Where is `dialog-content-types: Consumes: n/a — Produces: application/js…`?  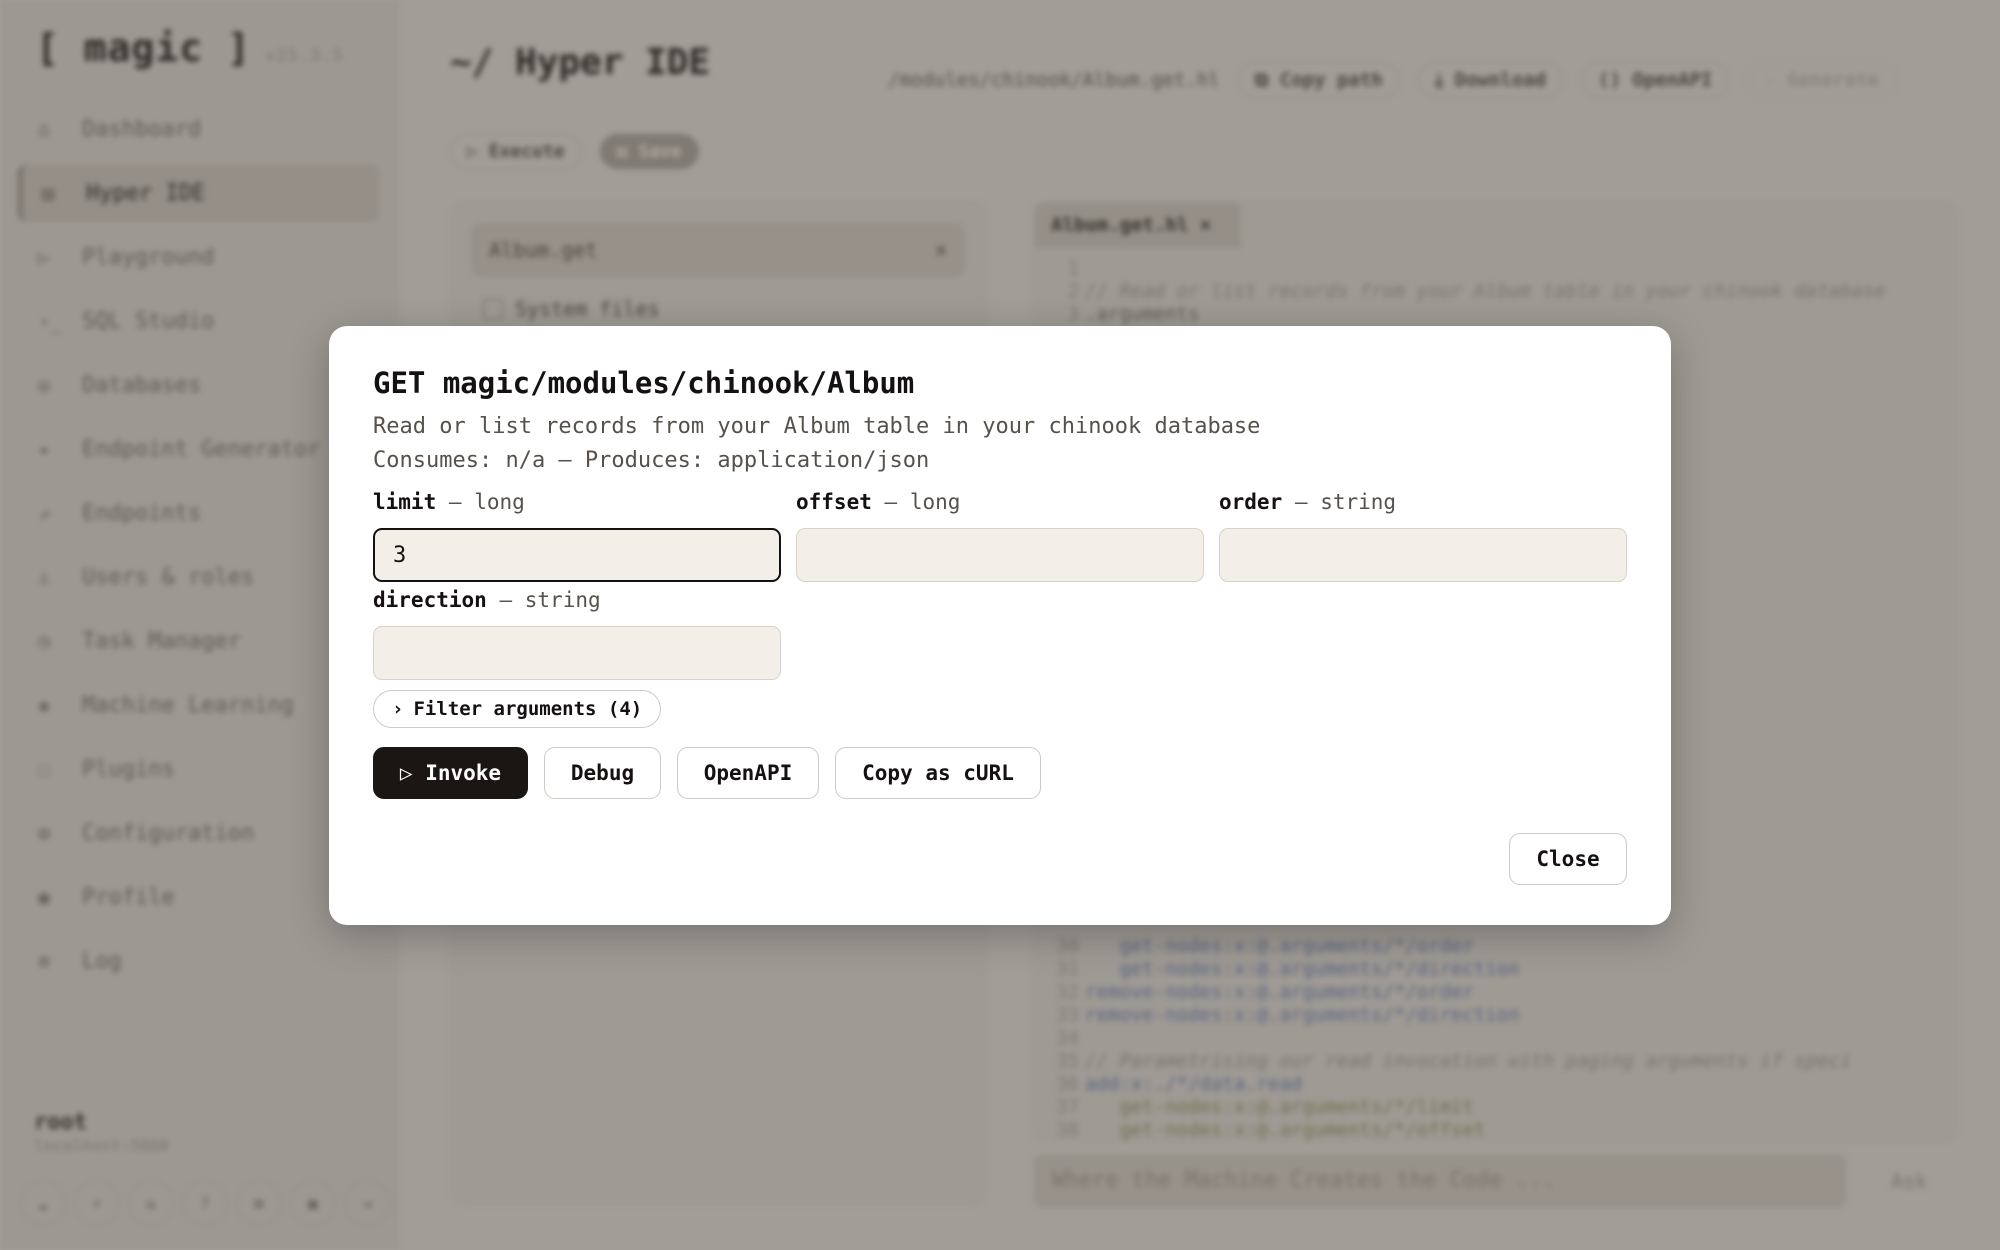
dialog-content-types: Consumes: n/a — Produces: application/js… is located at coordinates (651, 460).